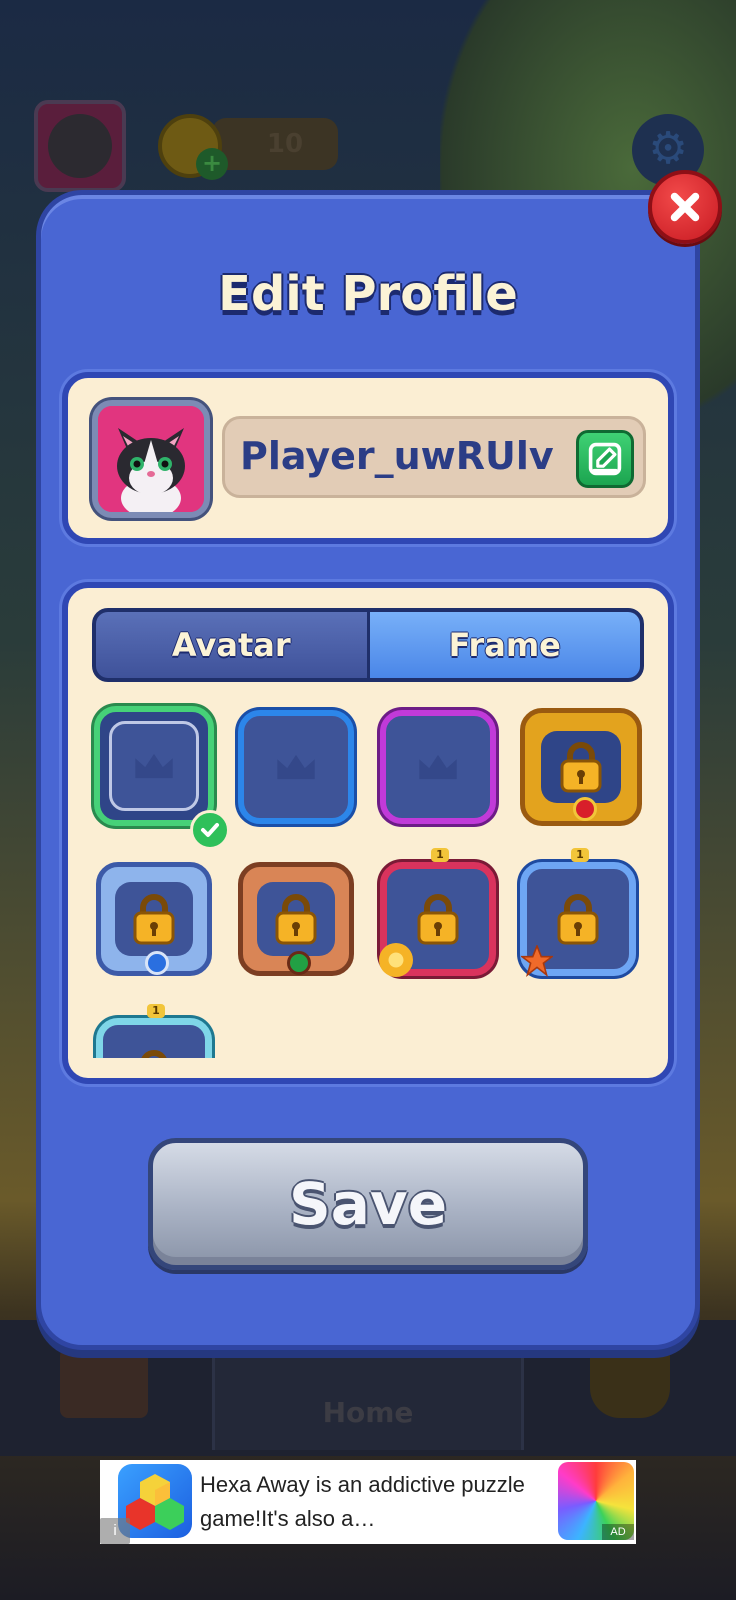 This screenshot has height=1600, width=736. I want to click on tab-frame: Frame, so click(504, 645).